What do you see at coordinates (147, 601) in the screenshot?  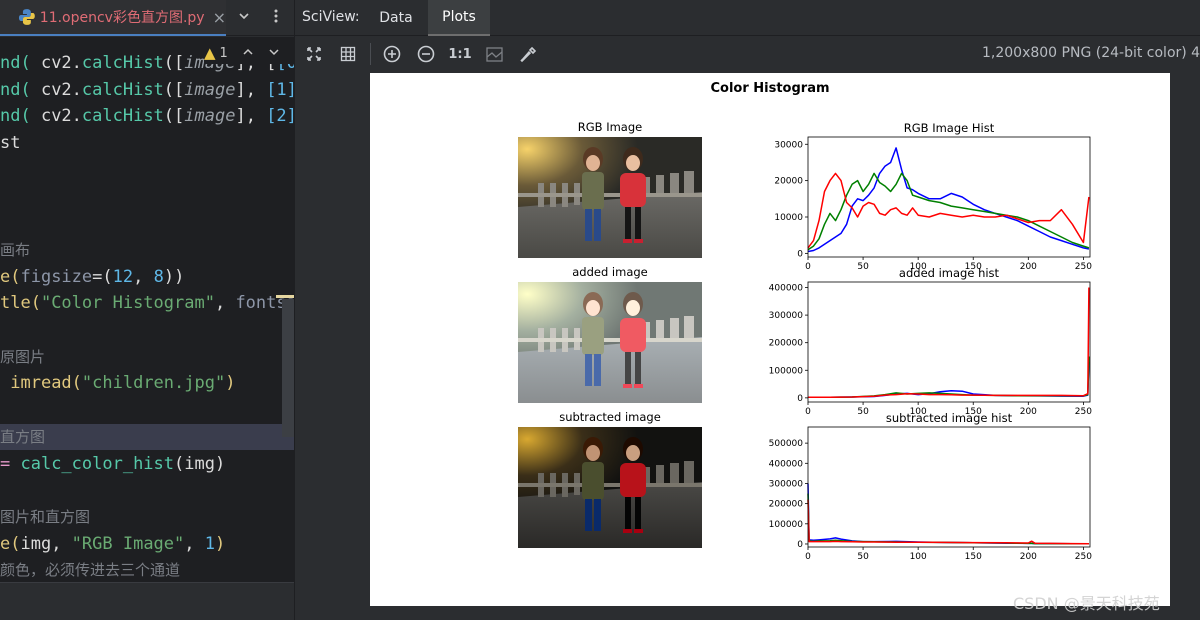 I see `editor-bottom-panel` at bounding box center [147, 601].